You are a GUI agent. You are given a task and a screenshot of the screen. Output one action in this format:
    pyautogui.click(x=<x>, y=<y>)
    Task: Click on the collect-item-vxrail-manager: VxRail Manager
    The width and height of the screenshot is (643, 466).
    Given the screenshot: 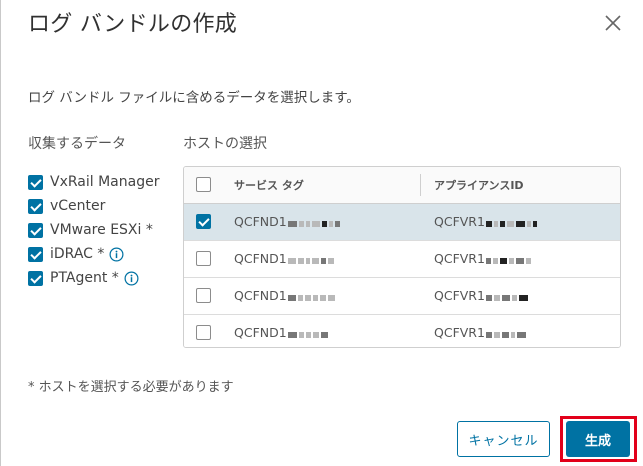 What is the action you would take?
    pyautogui.click(x=93, y=182)
    